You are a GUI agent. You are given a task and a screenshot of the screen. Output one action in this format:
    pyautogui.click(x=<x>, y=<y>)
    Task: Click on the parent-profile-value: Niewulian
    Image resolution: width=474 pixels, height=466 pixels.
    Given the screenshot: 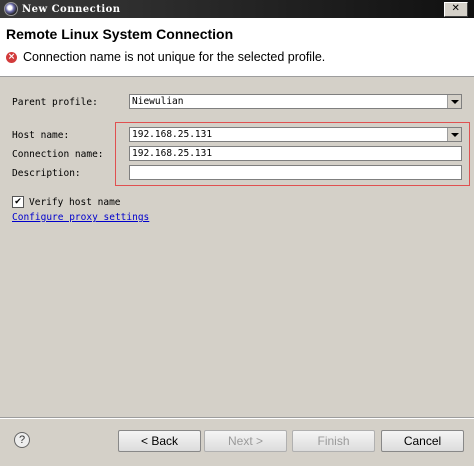 What is the action you would take?
    pyautogui.click(x=158, y=101)
    